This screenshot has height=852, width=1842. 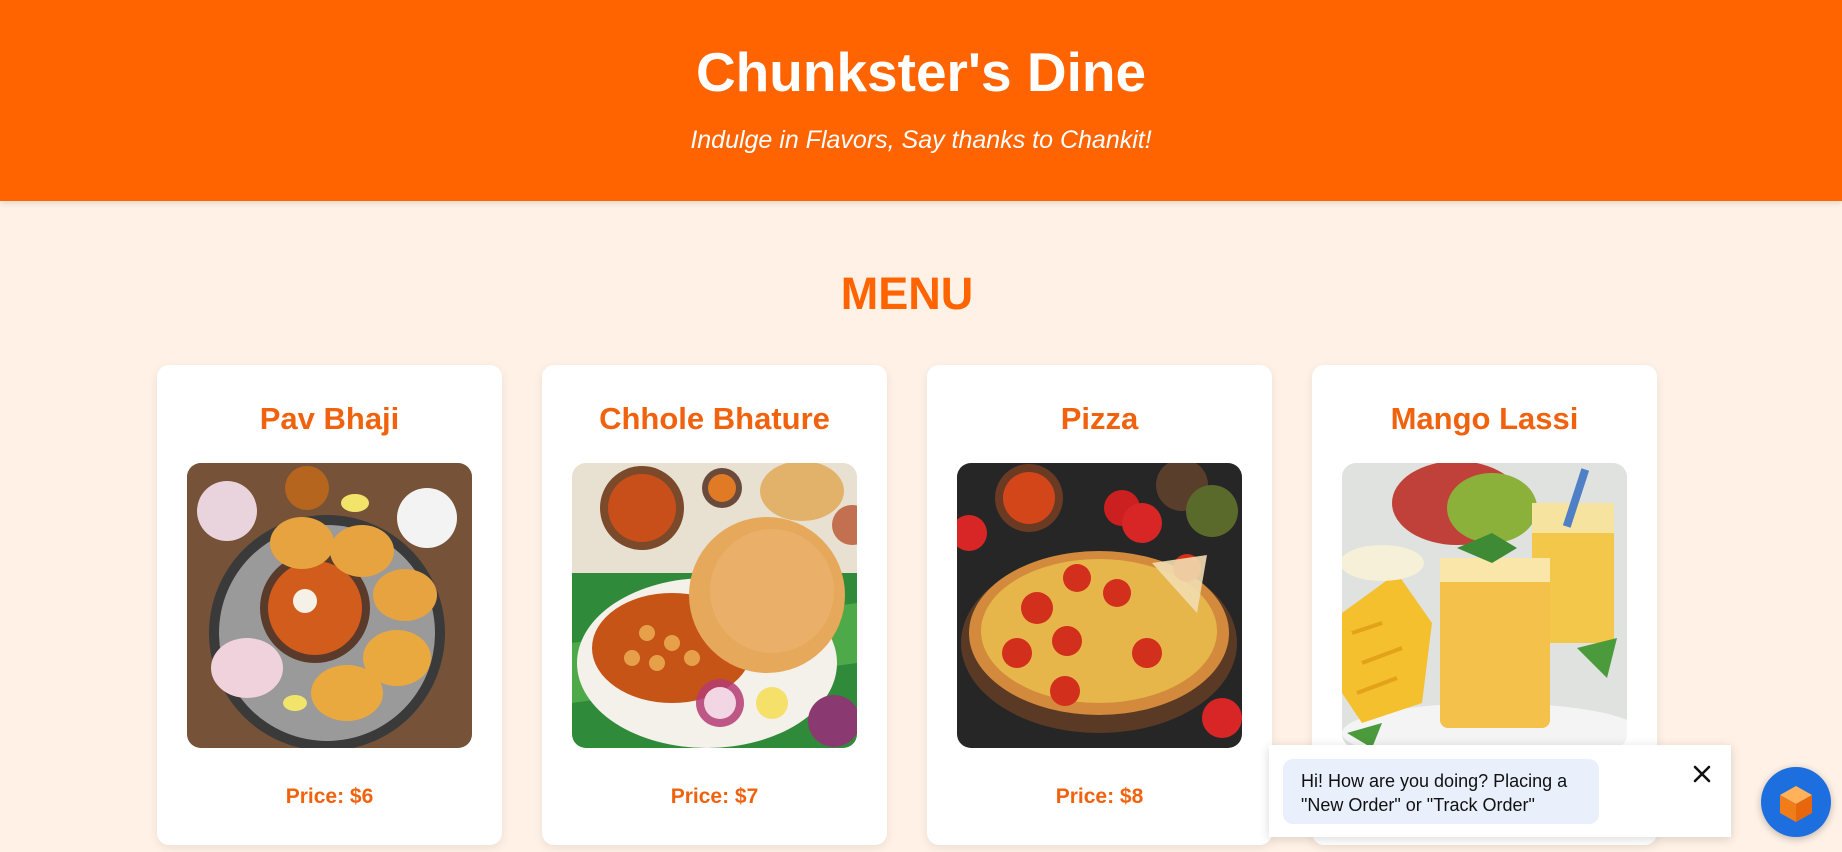 What do you see at coordinates (1484, 605) in the screenshot?
I see `mango-lassi-image` at bounding box center [1484, 605].